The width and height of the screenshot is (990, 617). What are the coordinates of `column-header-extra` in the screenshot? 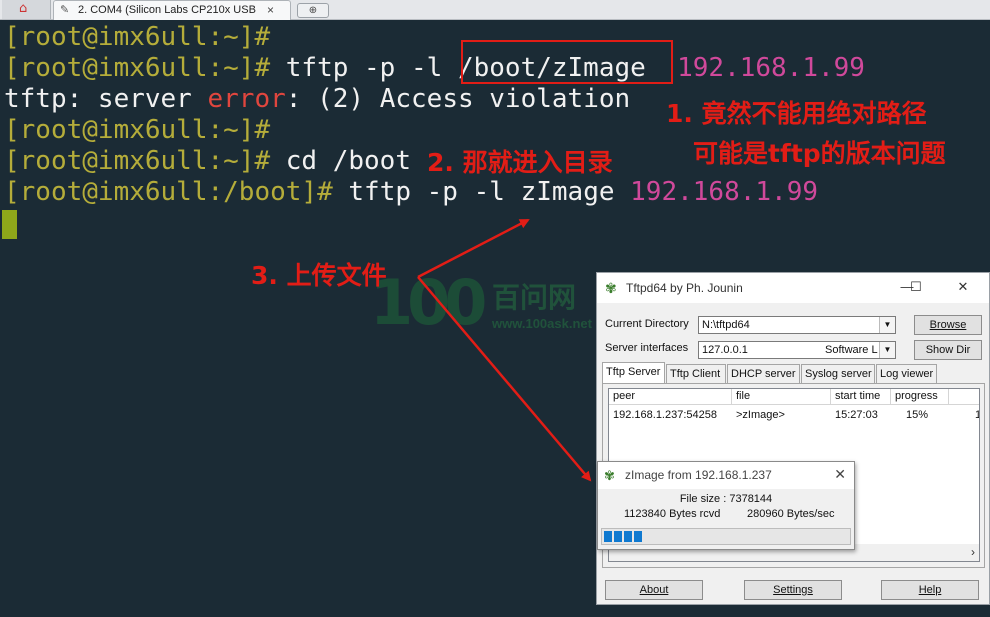 It's located at (964, 397).